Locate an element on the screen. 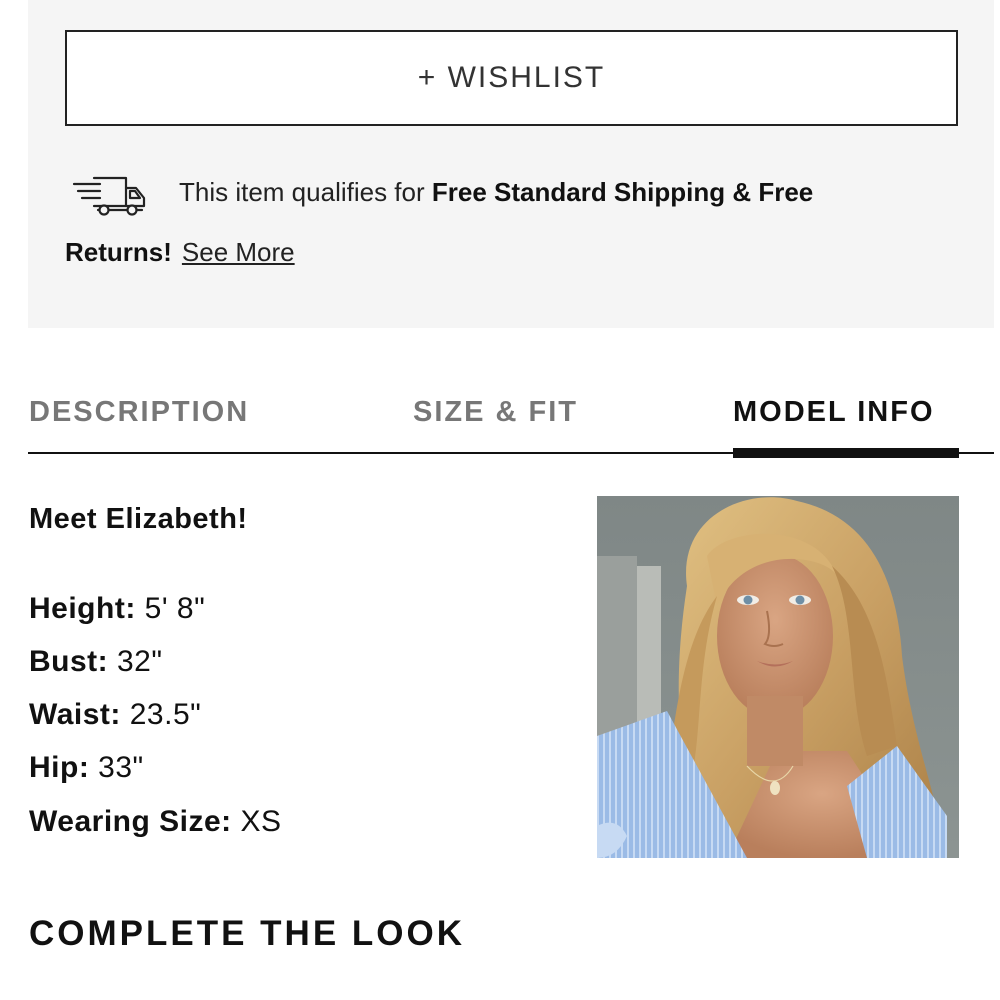 The image size is (1000, 1000). model-stat-hip: Hip: 33" is located at coordinates (86, 768).